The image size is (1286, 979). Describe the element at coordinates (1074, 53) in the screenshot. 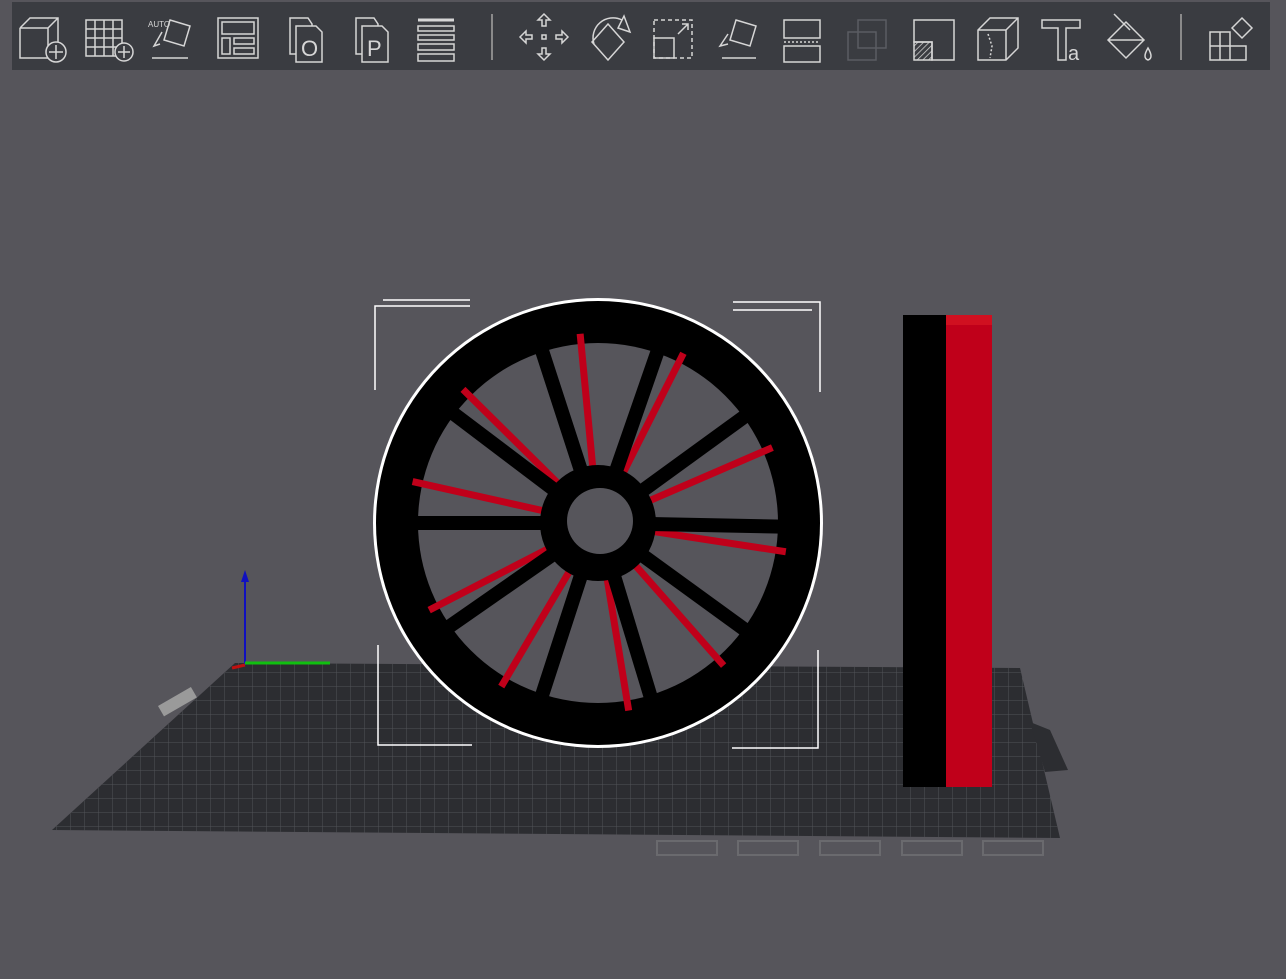

I see `text-tool-label: a` at that location.